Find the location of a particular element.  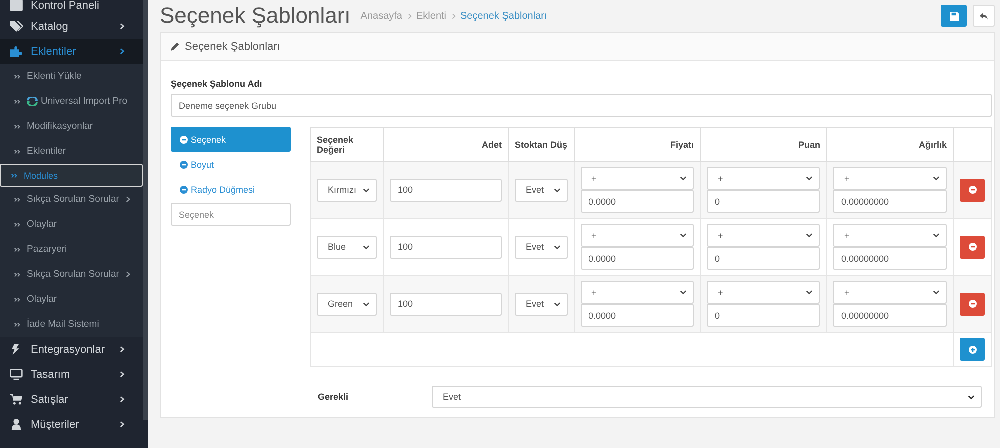

panel-title: Seçenek Şablonları is located at coordinates (232, 46).